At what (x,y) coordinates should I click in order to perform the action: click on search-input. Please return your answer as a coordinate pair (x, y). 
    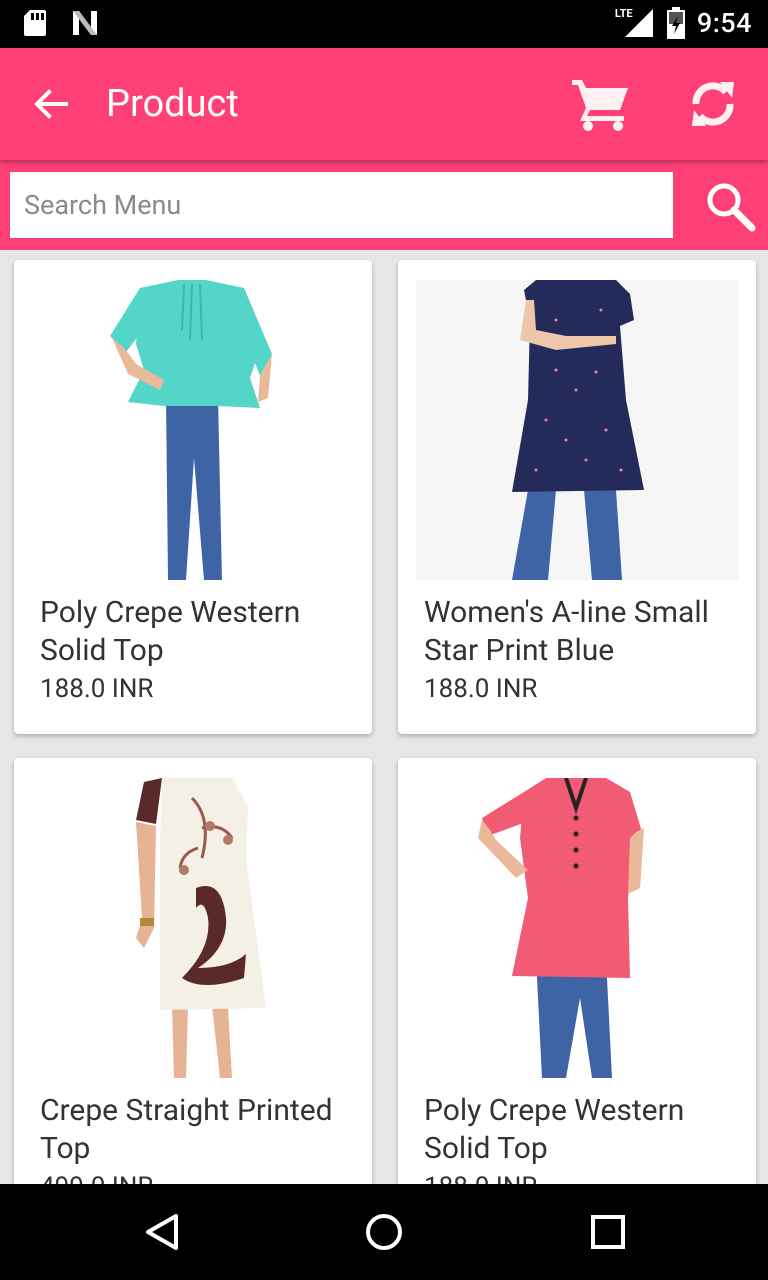
    Looking at the image, I should click on (341, 205).